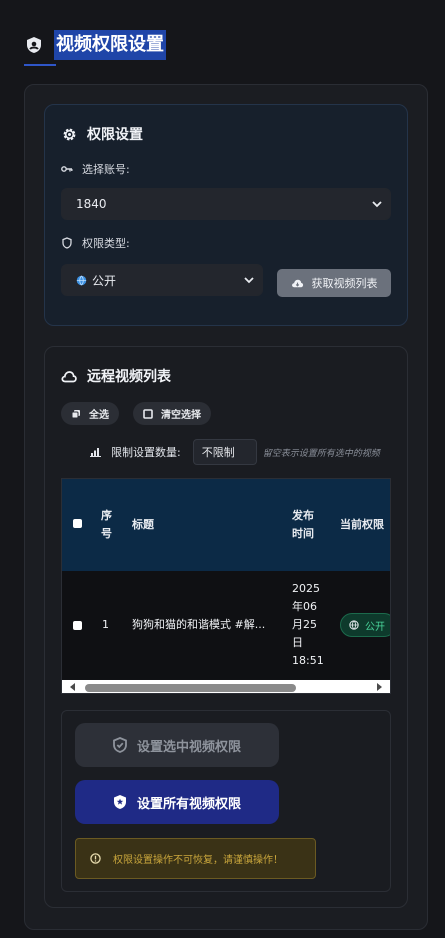 The width and height of the screenshot is (445, 938). I want to click on warning-text: 权限设置操作不可恢复，请谨慎操作！, so click(198, 860).